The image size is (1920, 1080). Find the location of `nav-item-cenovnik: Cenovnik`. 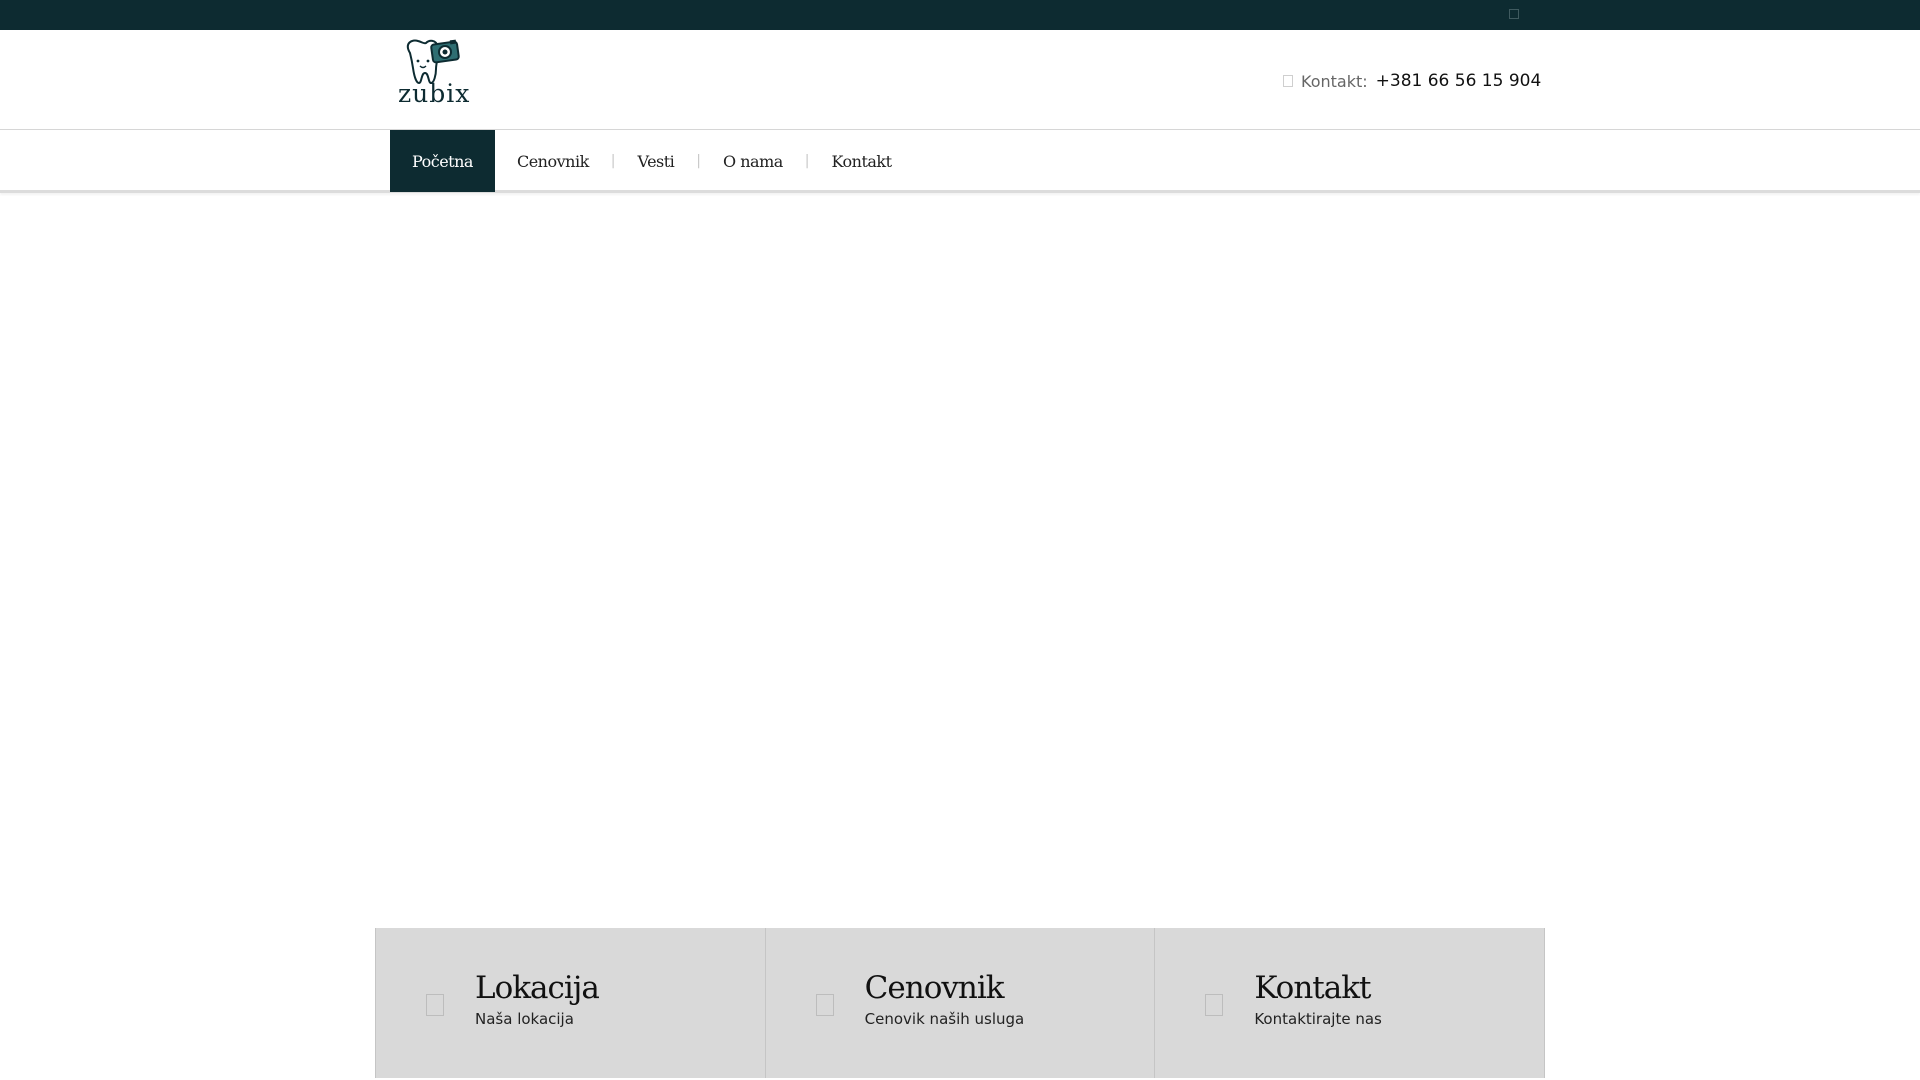

nav-item-cenovnik: Cenovnik is located at coordinates (553, 161).